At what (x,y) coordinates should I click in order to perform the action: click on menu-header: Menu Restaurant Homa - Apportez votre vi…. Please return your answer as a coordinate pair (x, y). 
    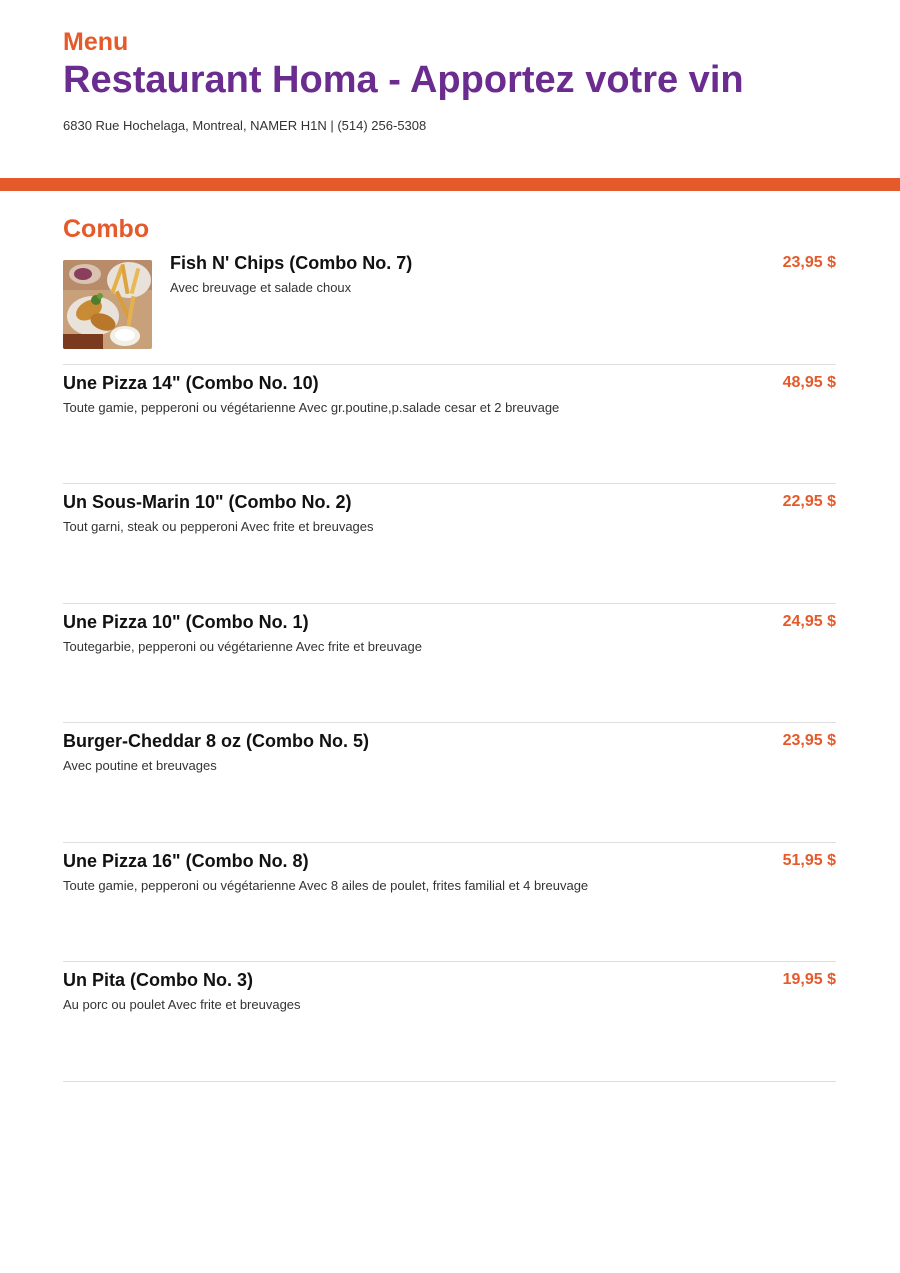
    Looking at the image, I should click on (453, 81).